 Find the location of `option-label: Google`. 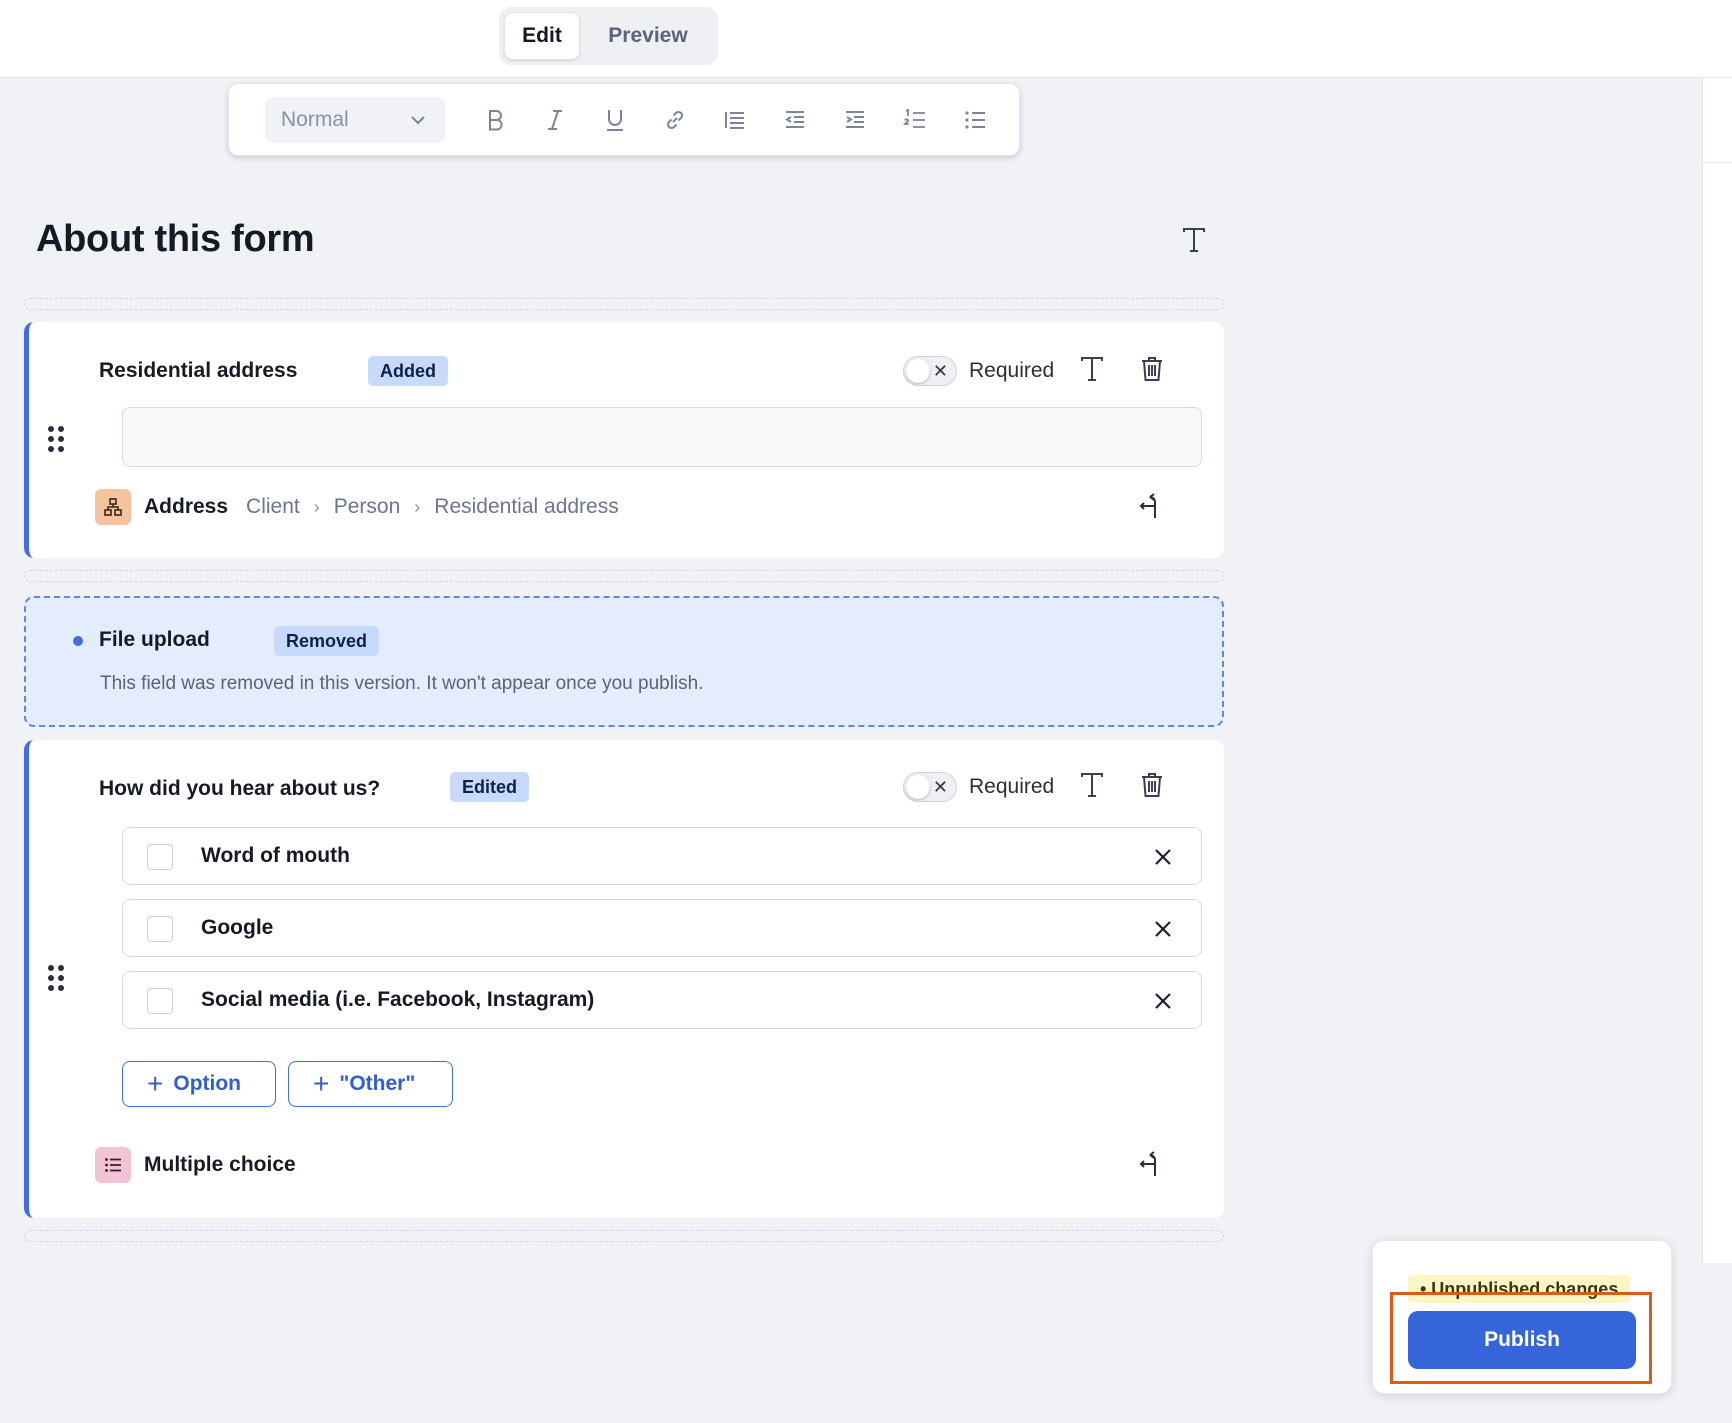

option-label: Google is located at coordinates (237, 928).